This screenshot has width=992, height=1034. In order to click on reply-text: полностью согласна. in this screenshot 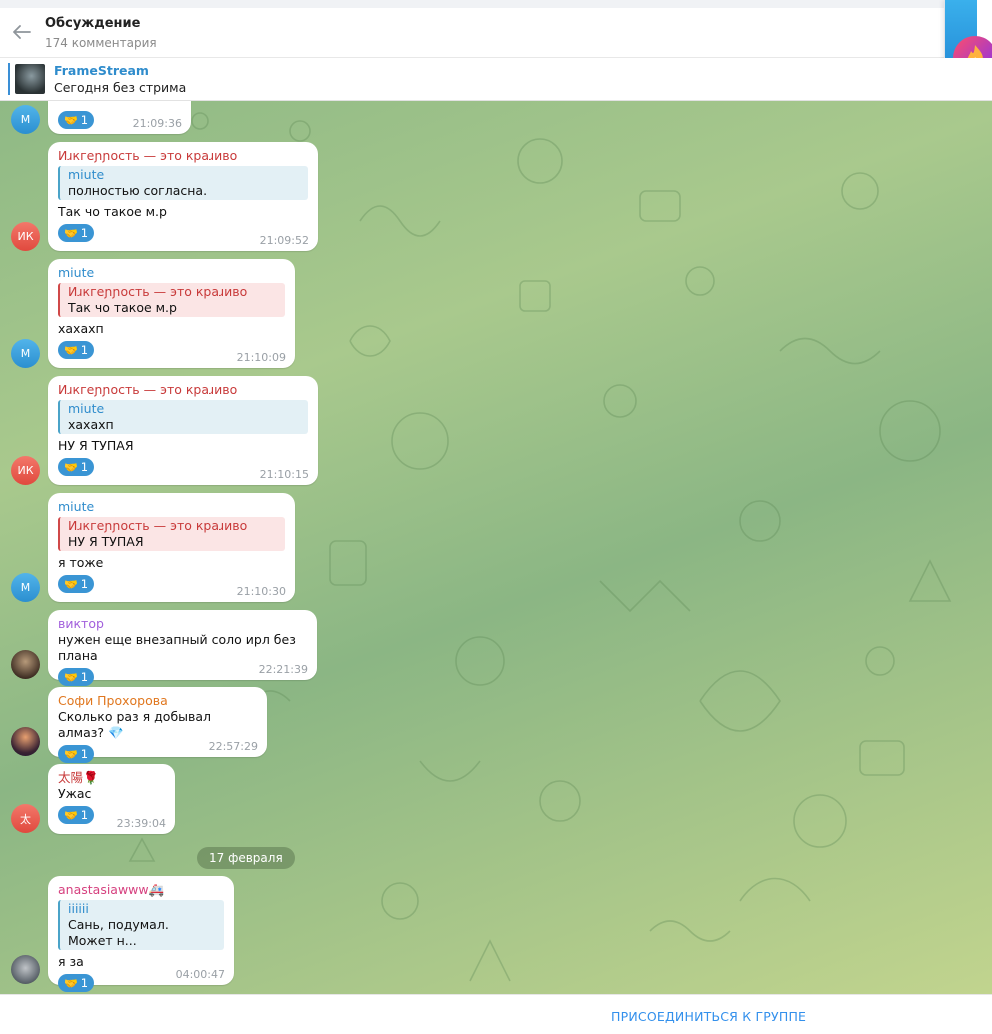, I will do `click(138, 190)`.